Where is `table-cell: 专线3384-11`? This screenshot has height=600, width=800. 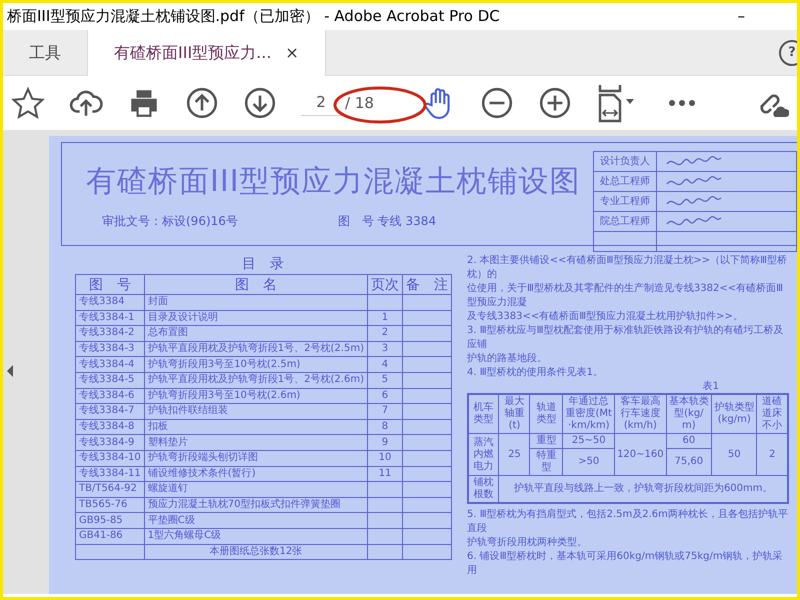
table-cell: 专线3384-11 is located at coordinates (110, 474).